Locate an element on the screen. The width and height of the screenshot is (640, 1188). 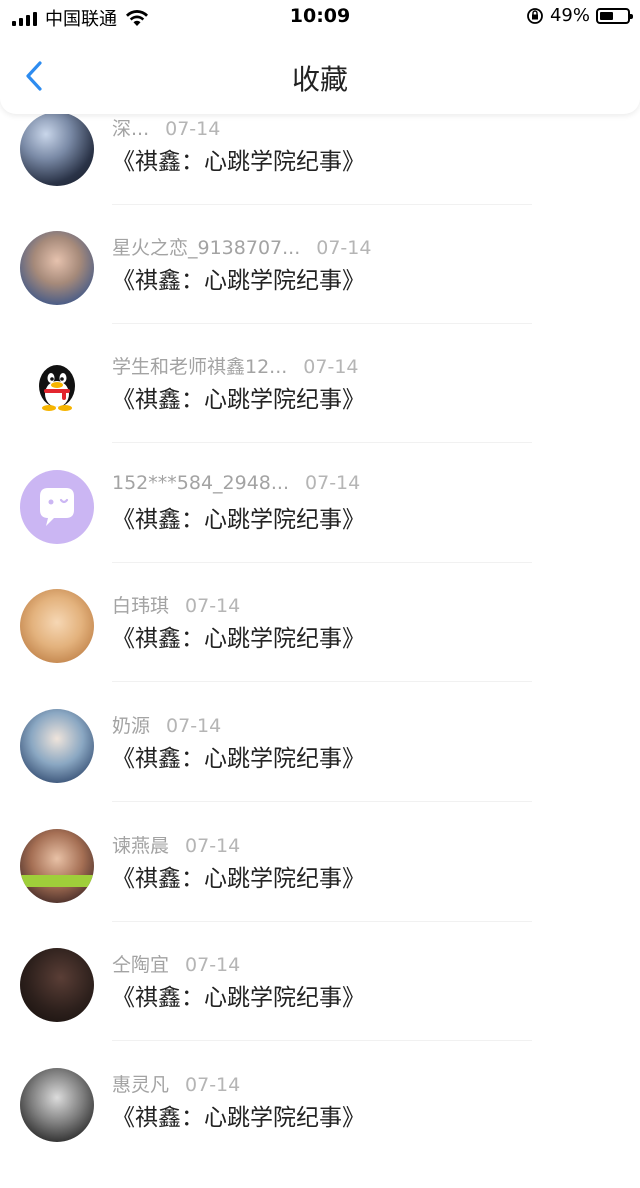
author-line: 星火之恋_9138707... 07-14 is located at coordinates (241, 246).